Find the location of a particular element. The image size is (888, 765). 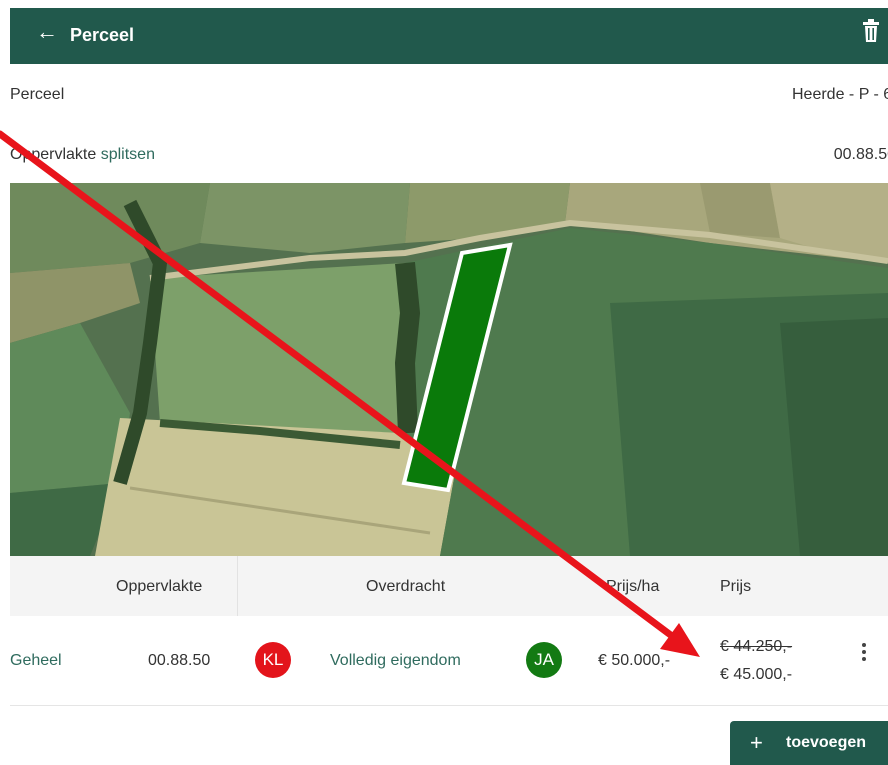

header-divider is located at coordinates (237, 586).